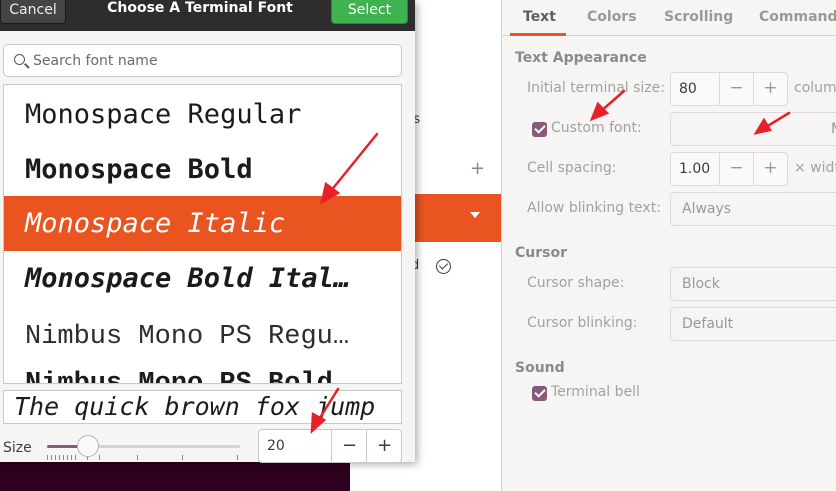  I want to click on tab-bar: Text Colors Scrolling Command, so click(669, 18).